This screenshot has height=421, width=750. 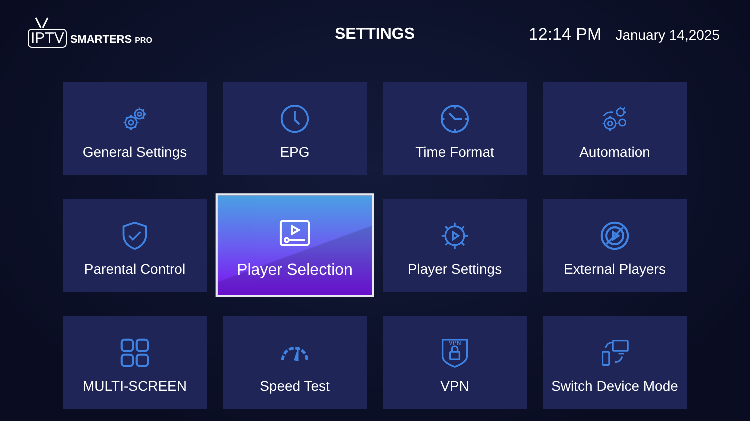 I want to click on settings-tile: External Players, so click(x=615, y=245).